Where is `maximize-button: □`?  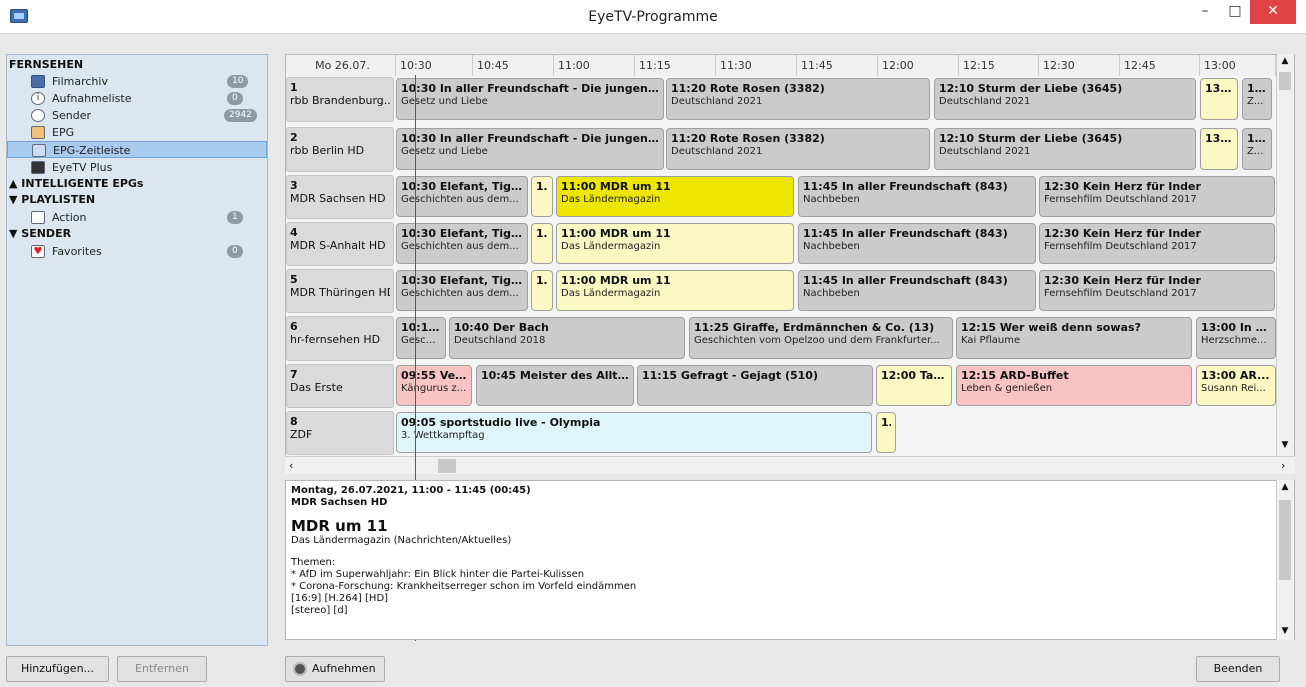 maximize-button: □ is located at coordinates (1235, 12).